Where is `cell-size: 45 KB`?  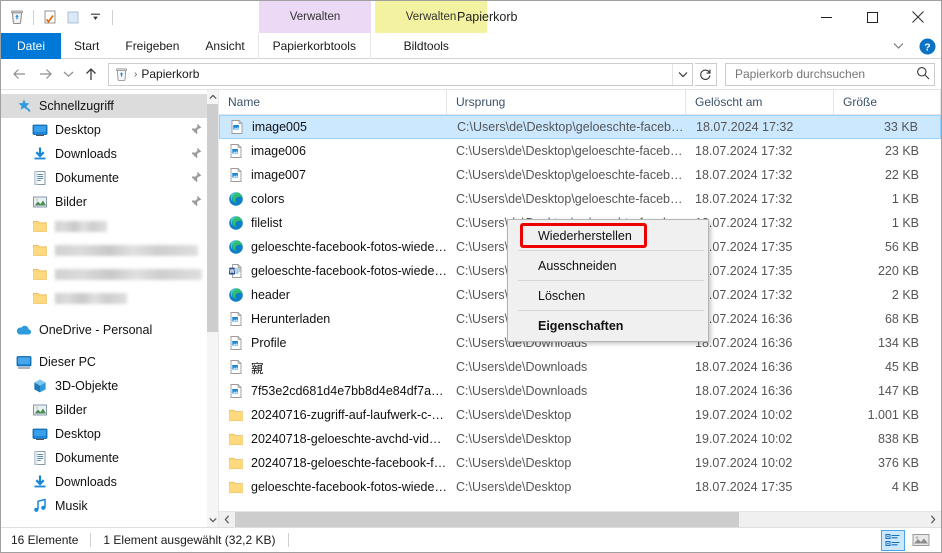 cell-size: 45 KB is located at coordinates (901, 367).